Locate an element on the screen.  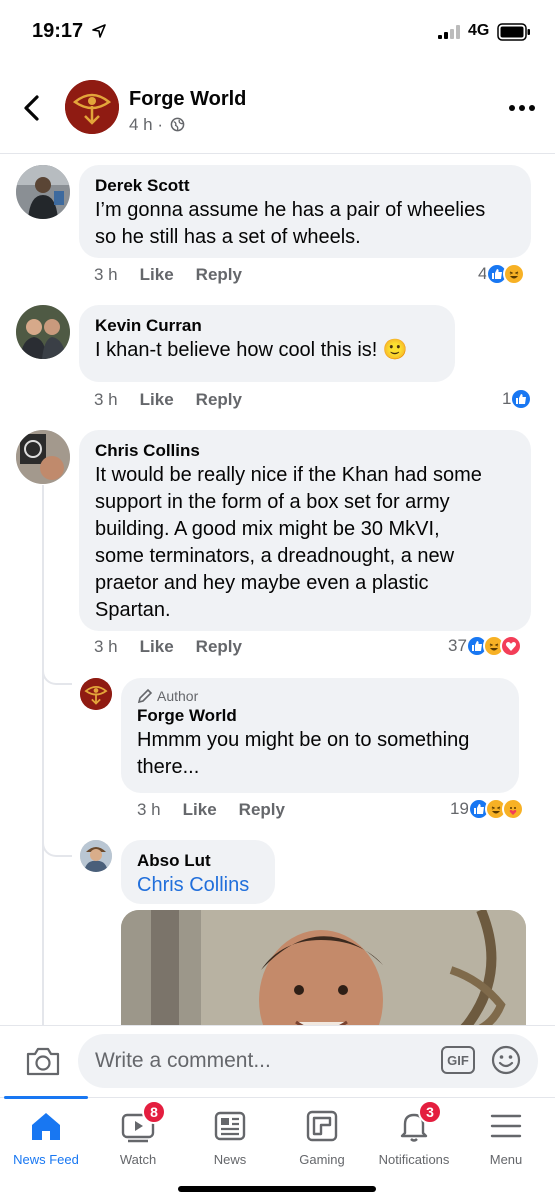
reaction-summary: 4 is located at coordinates (502, 274).